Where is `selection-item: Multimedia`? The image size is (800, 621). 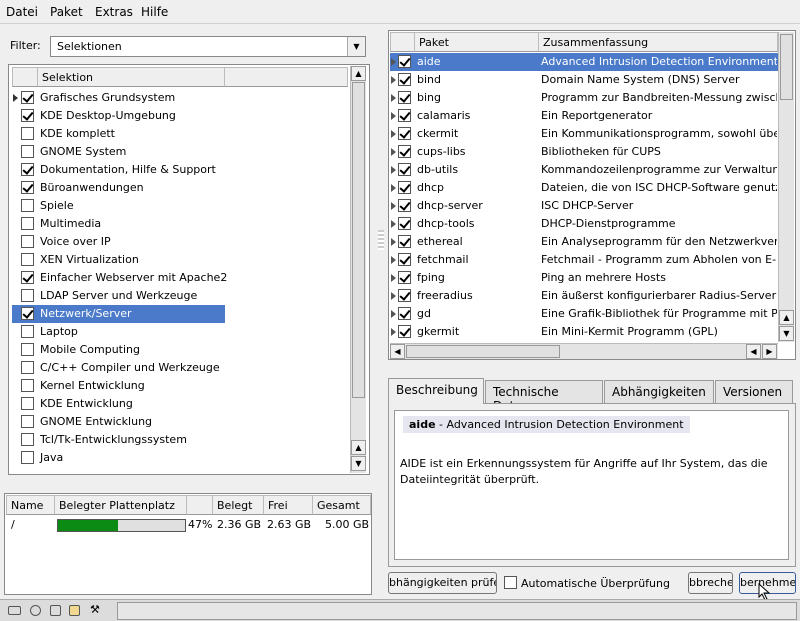
selection-item: Multimedia is located at coordinates (180, 224).